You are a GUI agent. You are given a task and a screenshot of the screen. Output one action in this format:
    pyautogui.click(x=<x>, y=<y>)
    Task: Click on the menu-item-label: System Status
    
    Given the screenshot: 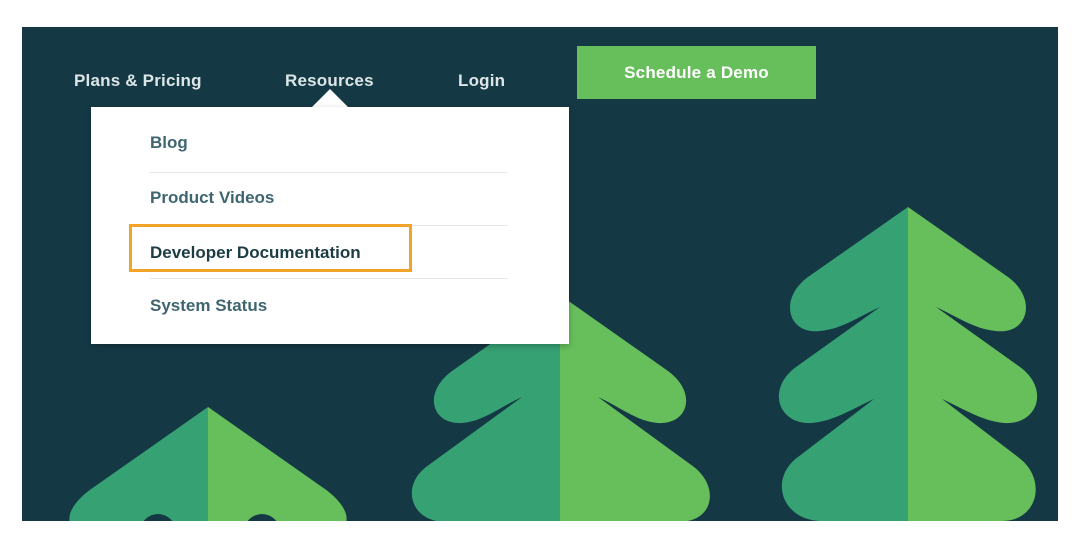 What is the action you would take?
    pyautogui.click(x=209, y=305)
    